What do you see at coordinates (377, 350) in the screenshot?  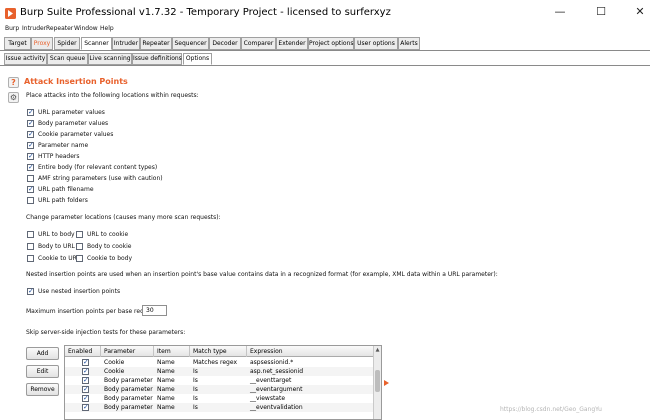 I see `scroll-up-icon: ▲` at bounding box center [377, 350].